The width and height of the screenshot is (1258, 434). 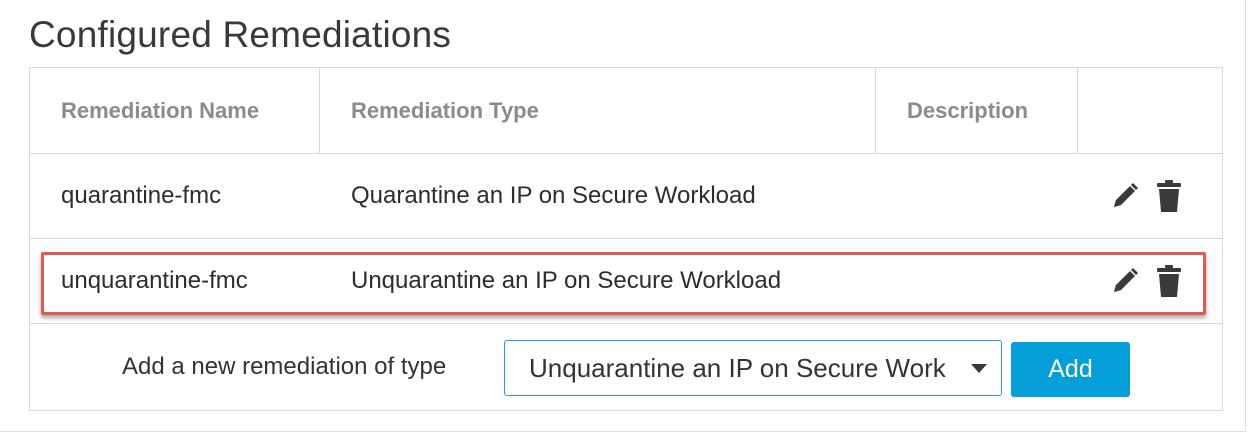 What do you see at coordinates (284, 366) in the screenshot?
I see `add-remediation-label: Add a new remediation of type` at bounding box center [284, 366].